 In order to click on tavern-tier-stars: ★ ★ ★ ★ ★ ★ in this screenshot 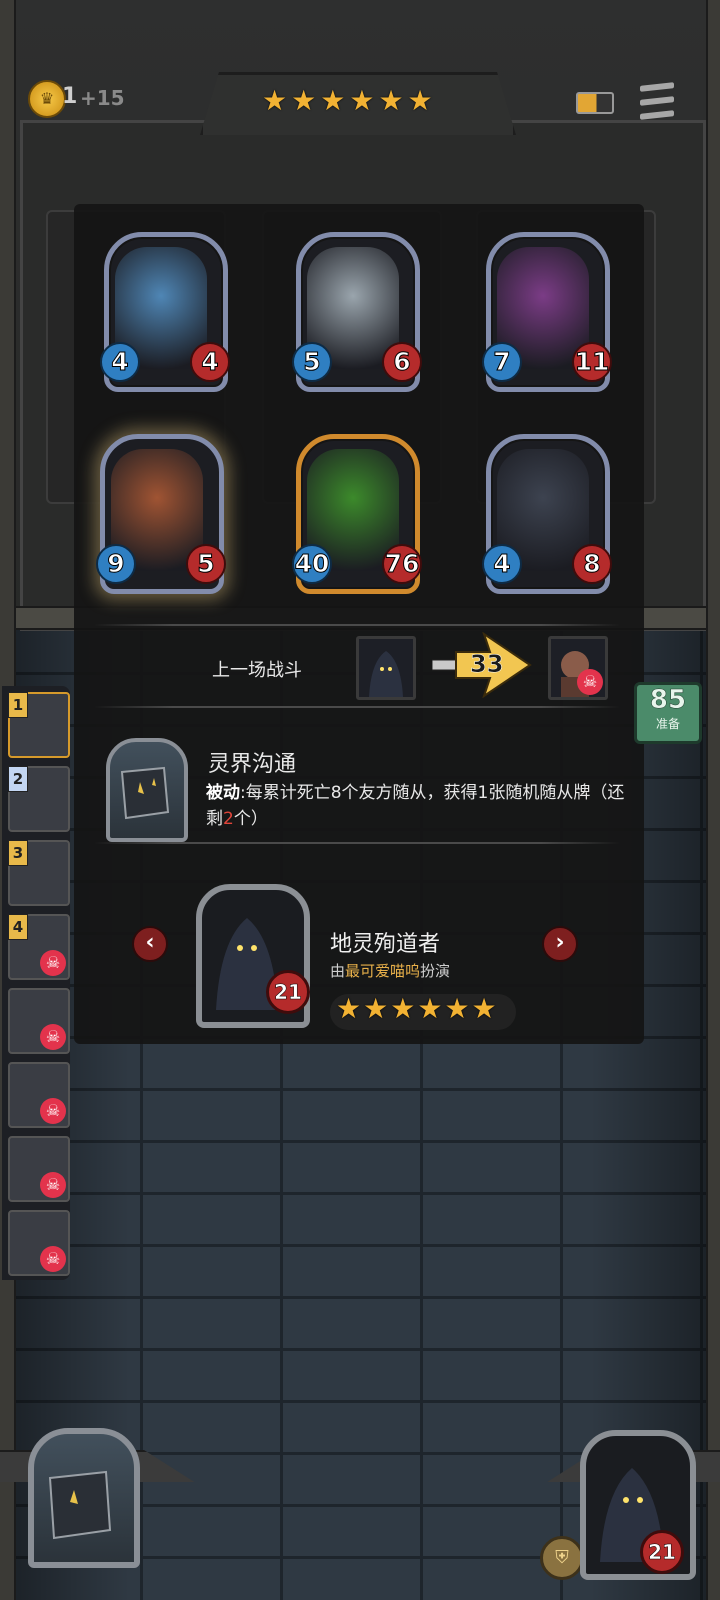, I will do `click(357, 102)`.